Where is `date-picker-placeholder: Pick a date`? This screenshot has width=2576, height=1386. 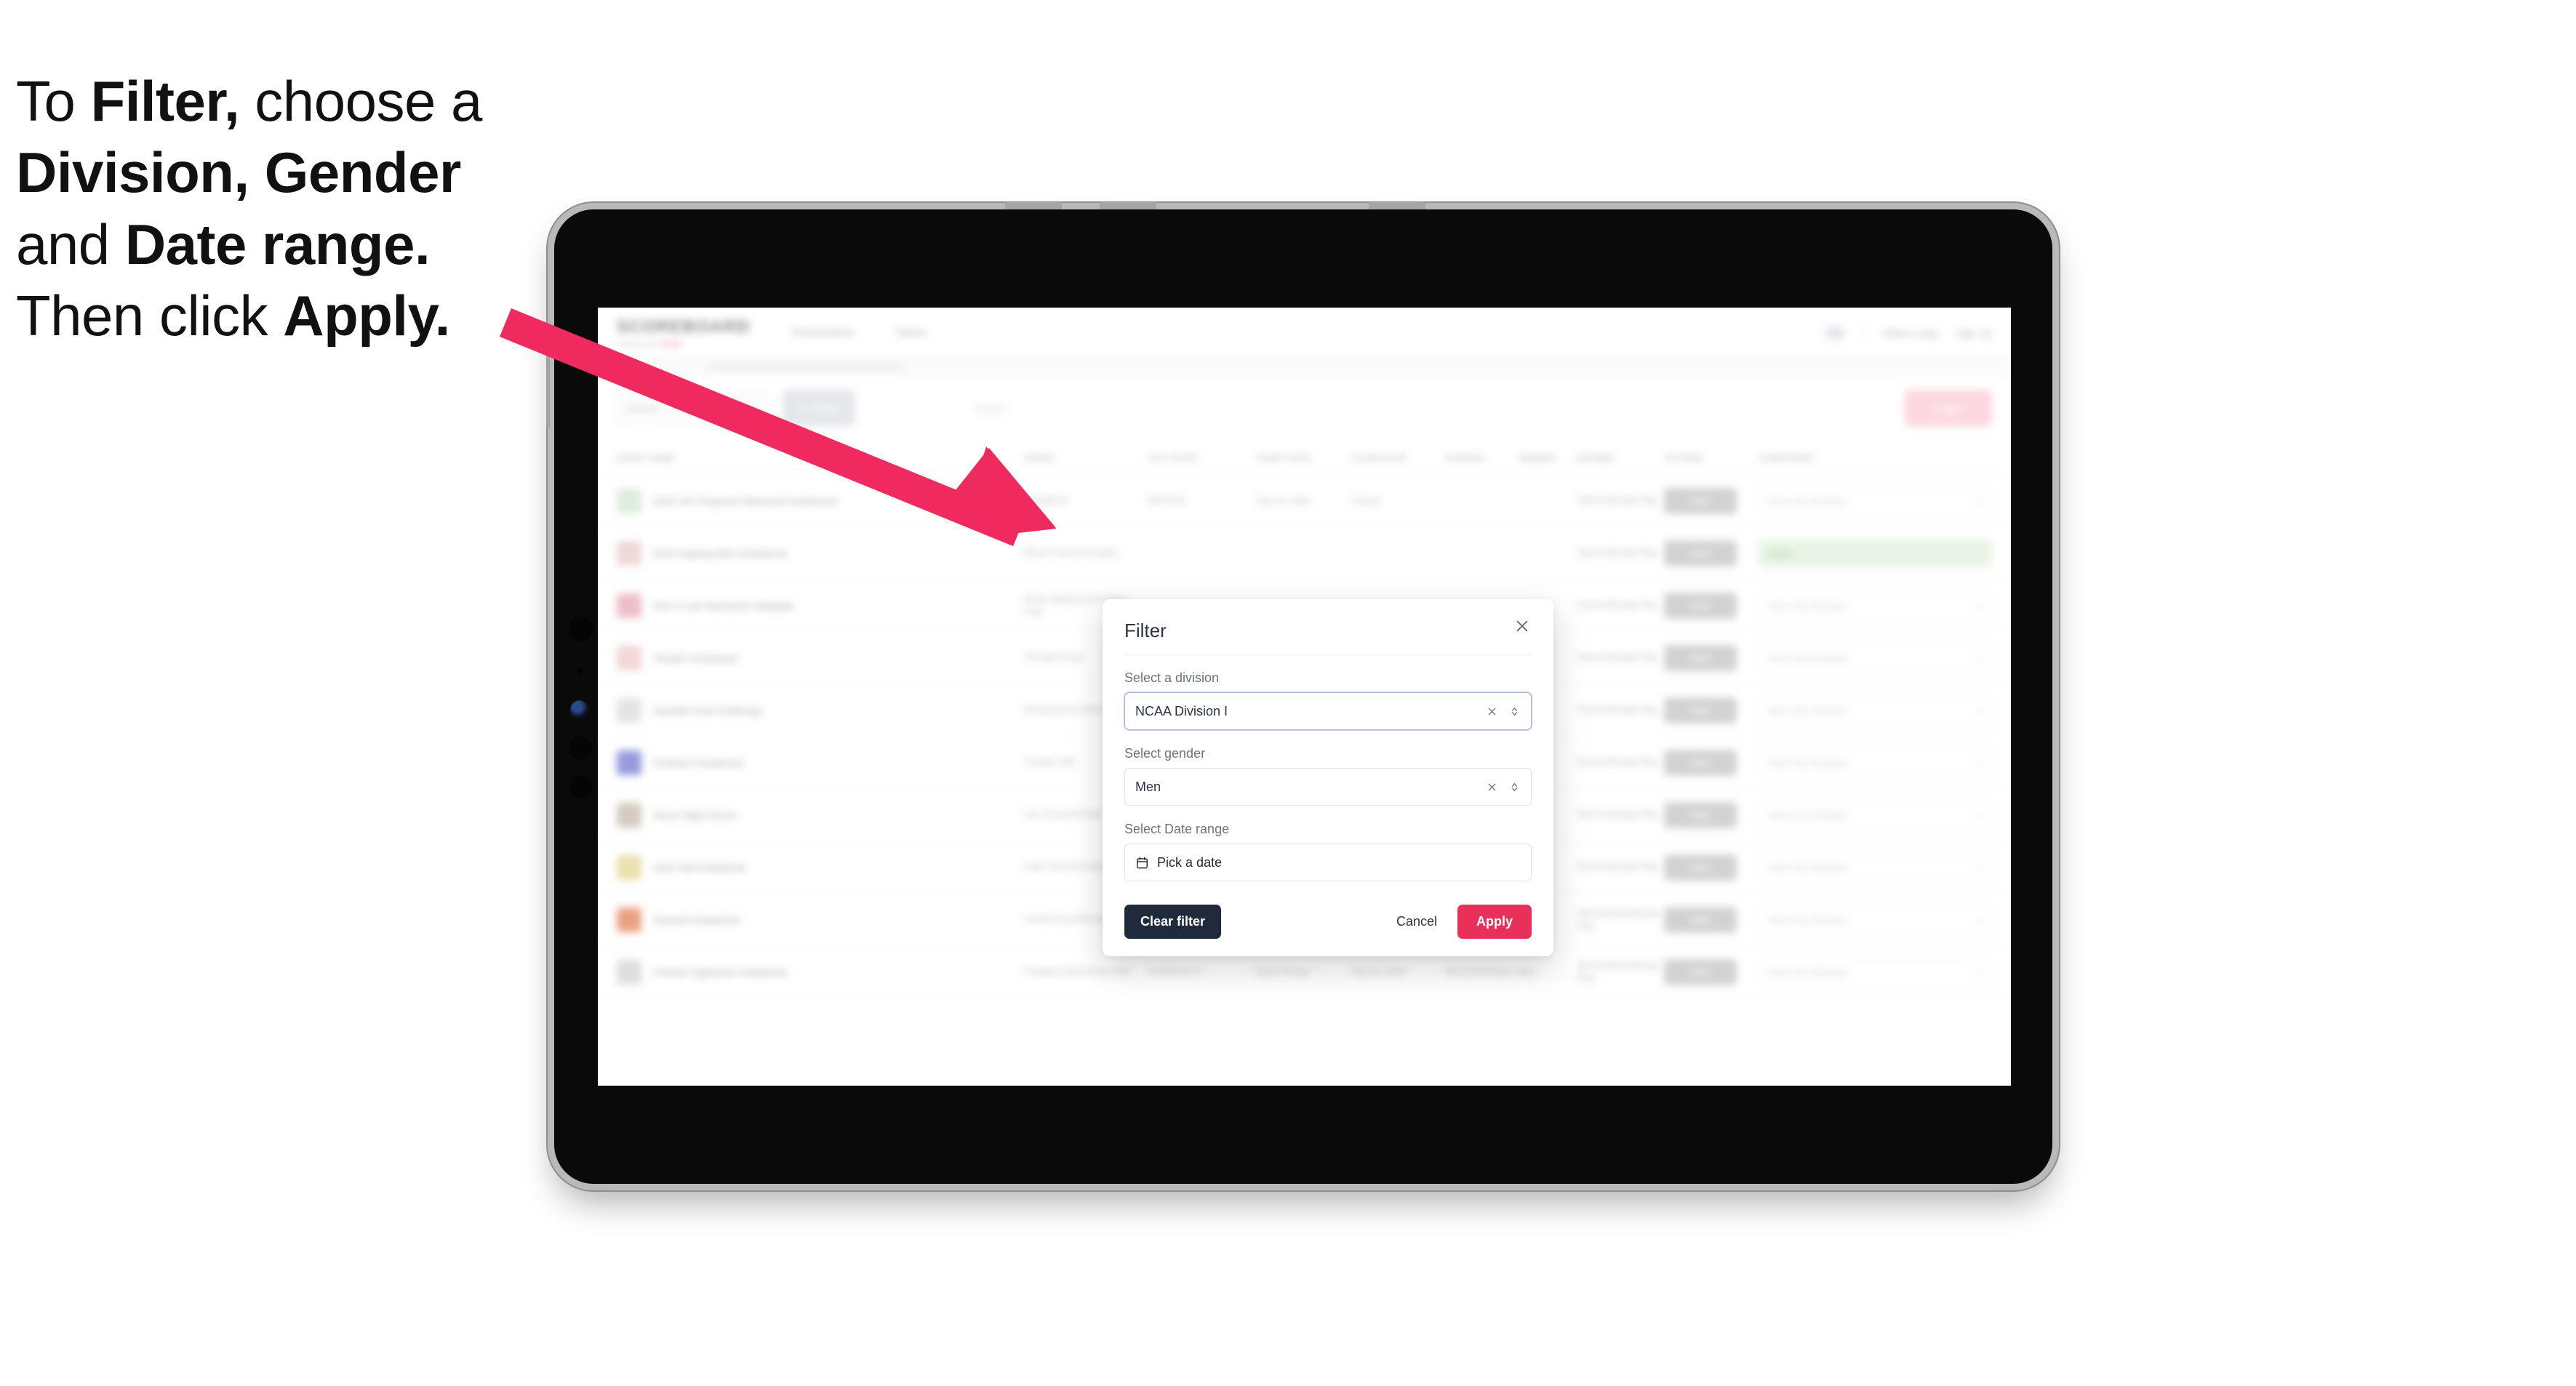 date-picker-placeholder: Pick a date is located at coordinates (1190, 862).